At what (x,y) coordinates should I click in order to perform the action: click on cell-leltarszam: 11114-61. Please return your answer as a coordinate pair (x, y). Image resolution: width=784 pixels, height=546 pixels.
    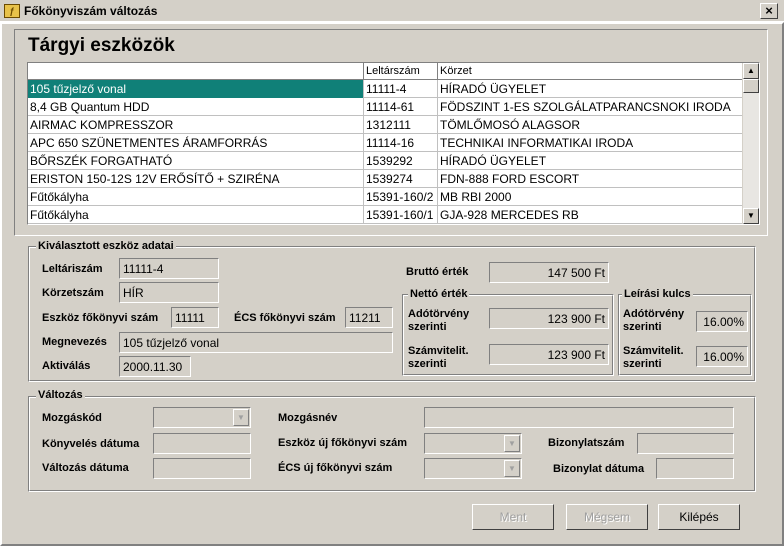
    Looking at the image, I should click on (401, 107).